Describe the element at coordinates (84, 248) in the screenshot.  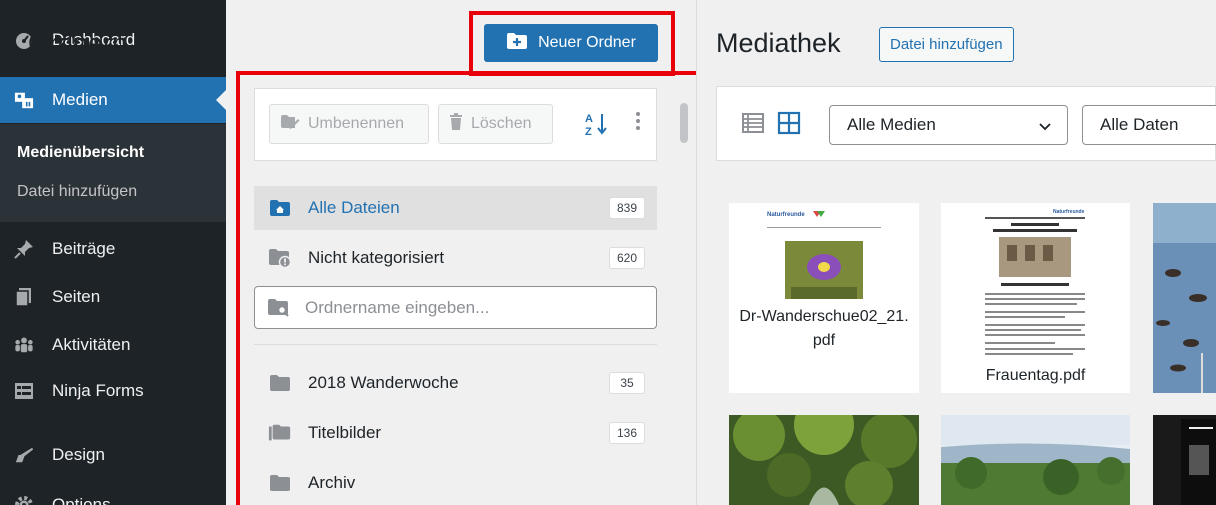
I see `sidebar-item-label: Beiträge` at that location.